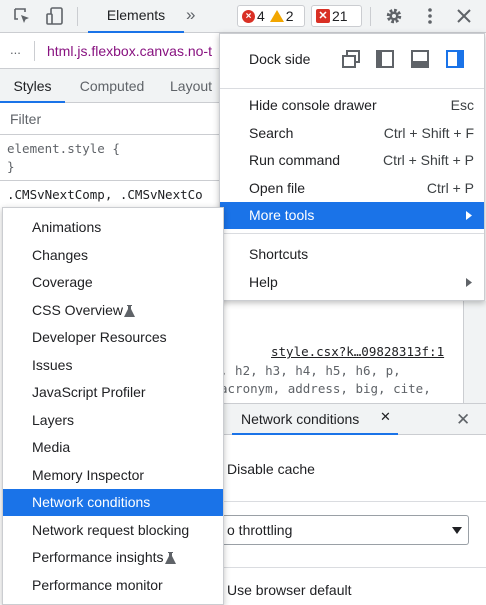 Image resolution: width=486 pixels, height=605 pixels. Describe the element at coordinates (113, 530) in the screenshot. I see `menu-item-network-request-blocking: Network request blocking` at that location.